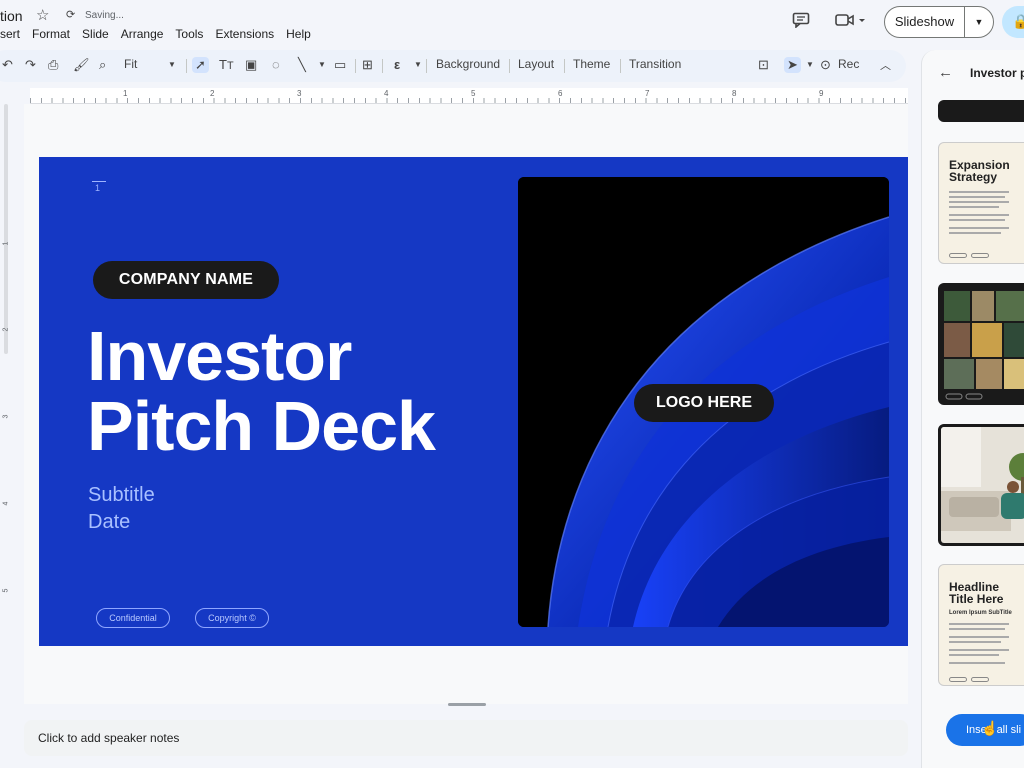 This screenshot has height=768, width=1024. Describe the element at coordinates (71, 15) in the screenshot. I see `sync-icon: ⟳` at that location.